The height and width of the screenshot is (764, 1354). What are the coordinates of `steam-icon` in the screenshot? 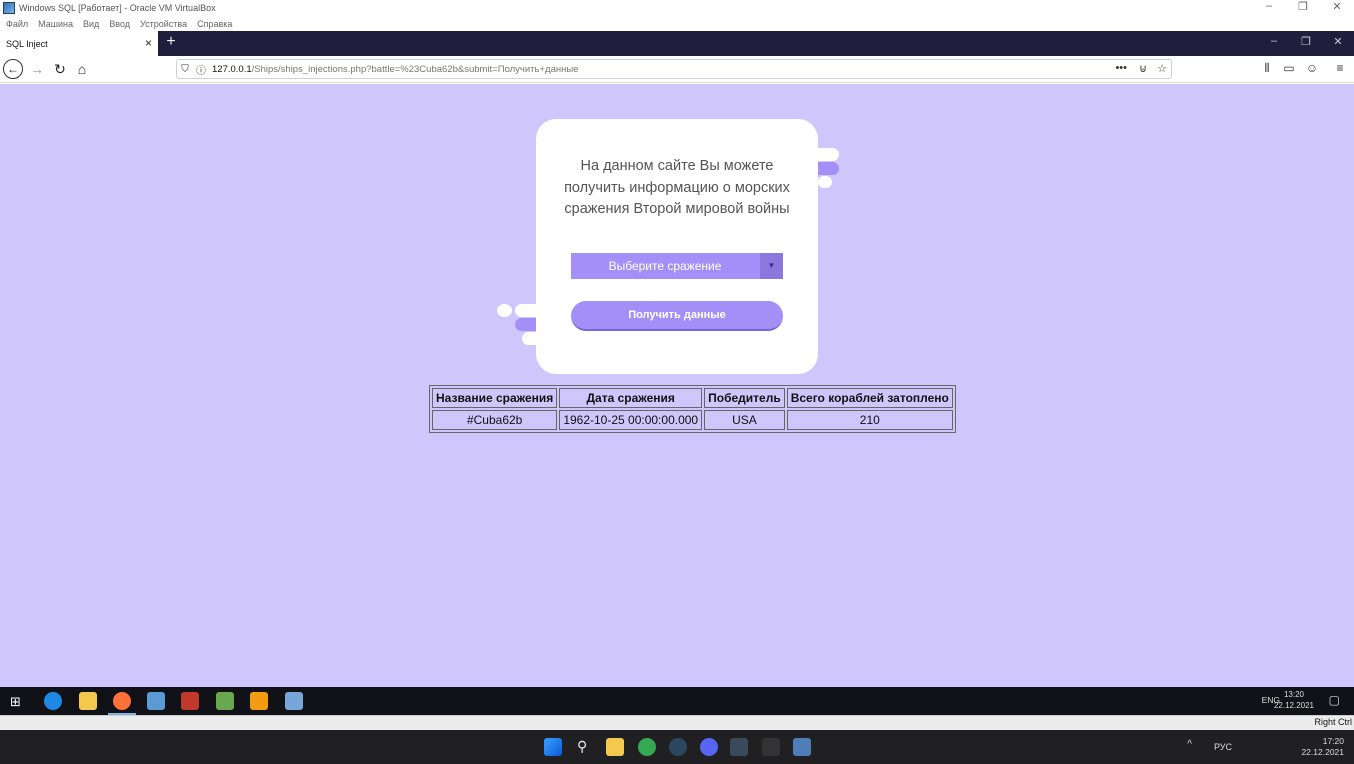 It's located at (678, 747).